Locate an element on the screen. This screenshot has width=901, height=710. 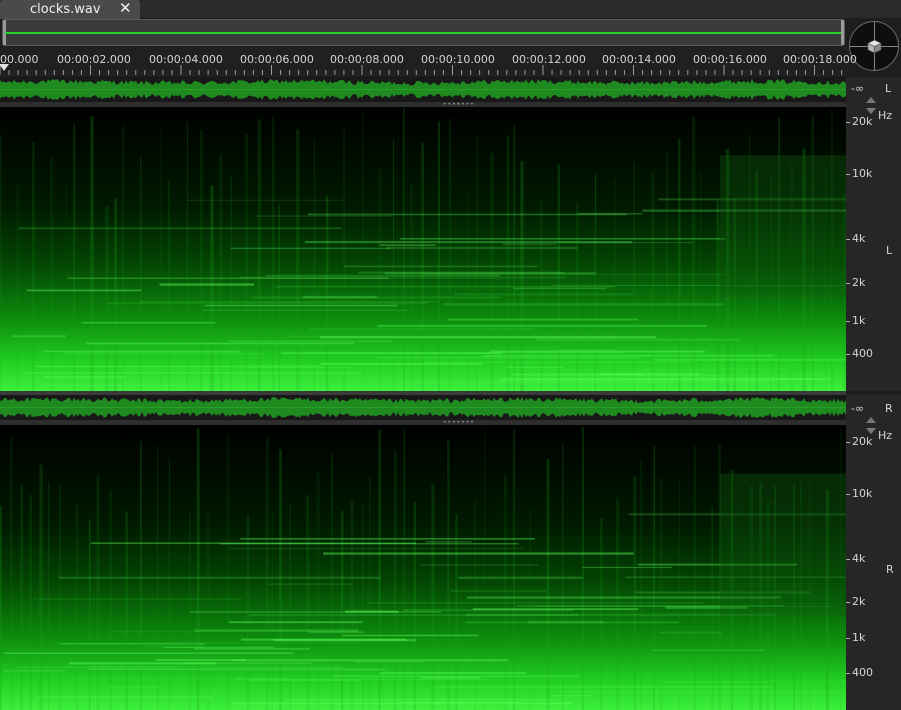
tab-clocks-wav: clocks.wav ✕ is located at coordinates (70, 9).